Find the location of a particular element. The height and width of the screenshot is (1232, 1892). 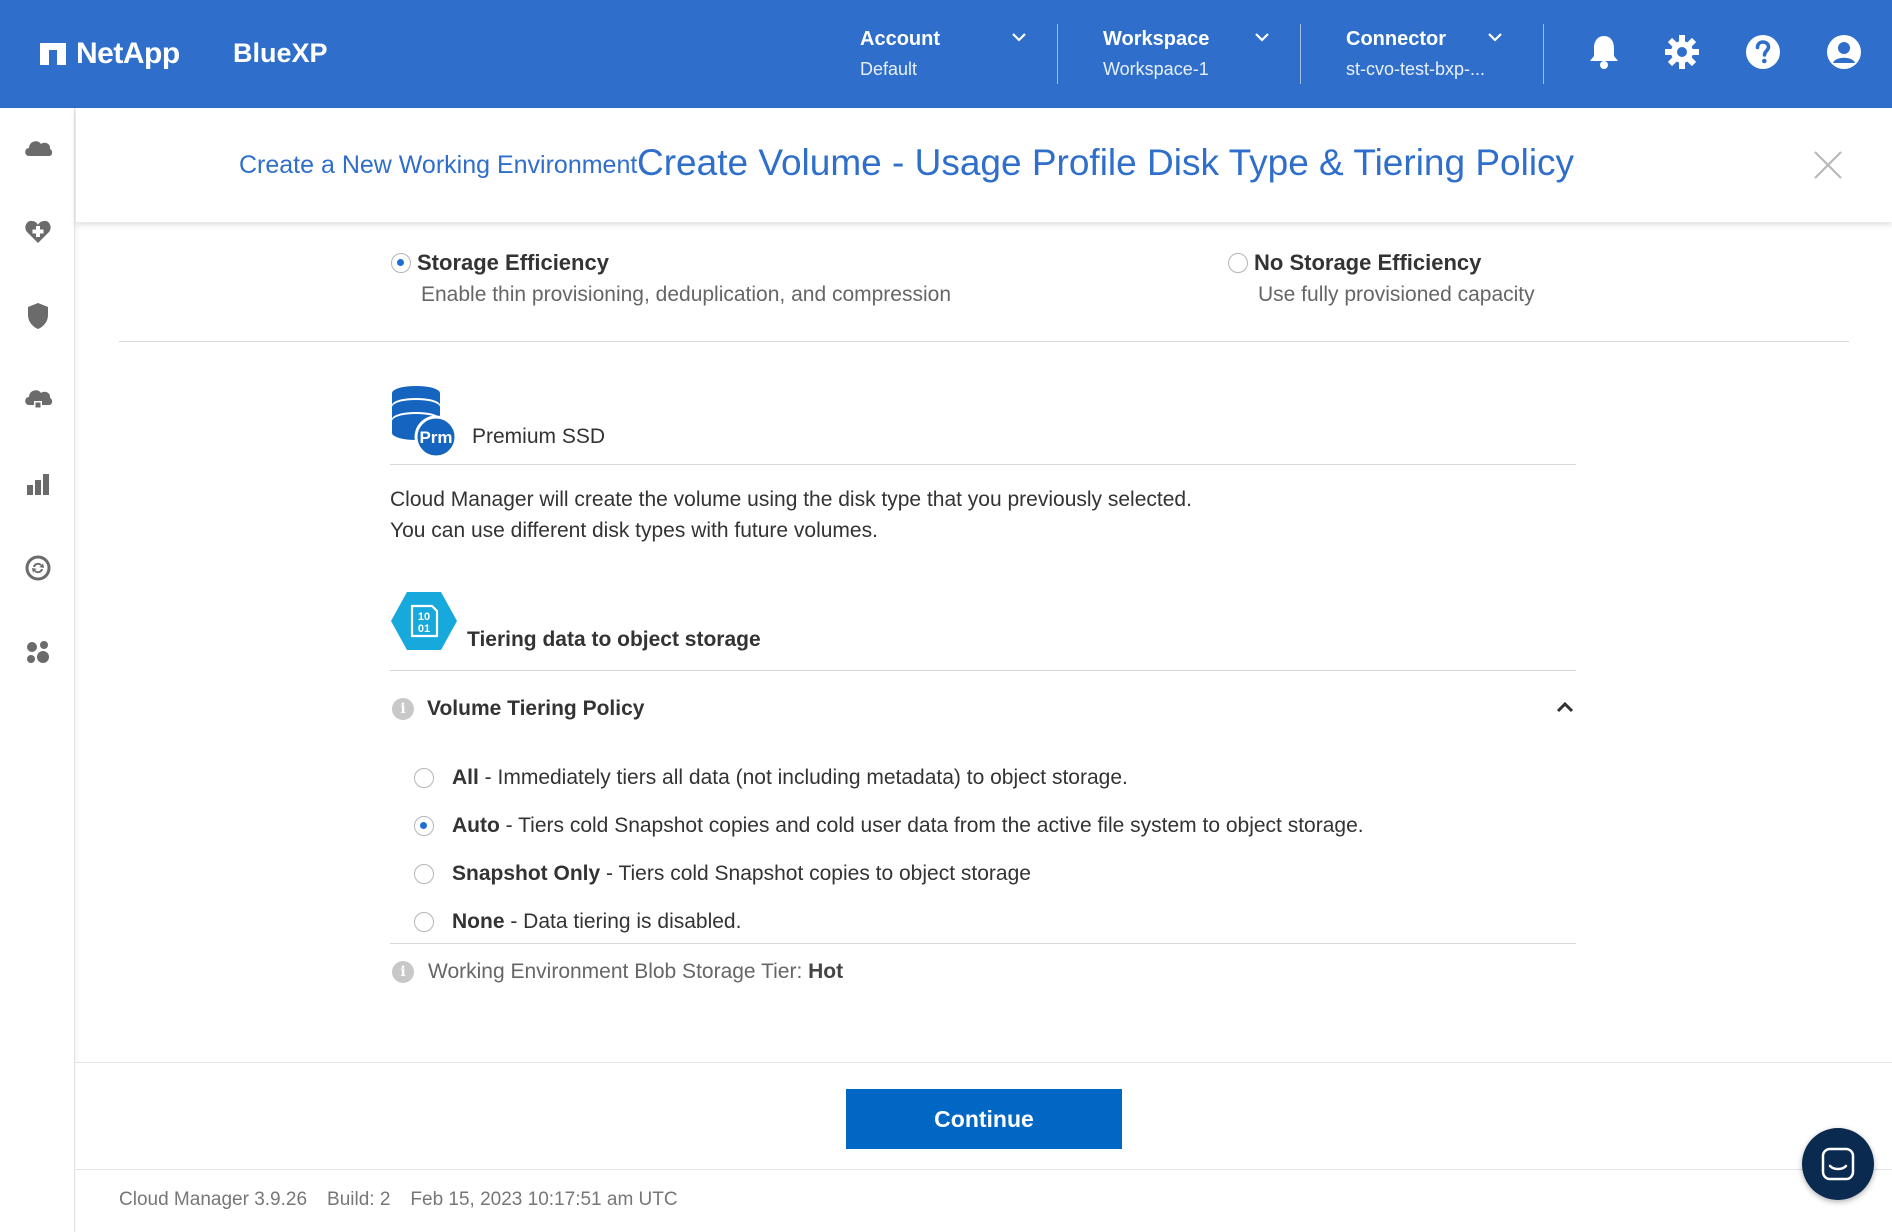

continue-button: Continue is located at coordinates (984, 1119).